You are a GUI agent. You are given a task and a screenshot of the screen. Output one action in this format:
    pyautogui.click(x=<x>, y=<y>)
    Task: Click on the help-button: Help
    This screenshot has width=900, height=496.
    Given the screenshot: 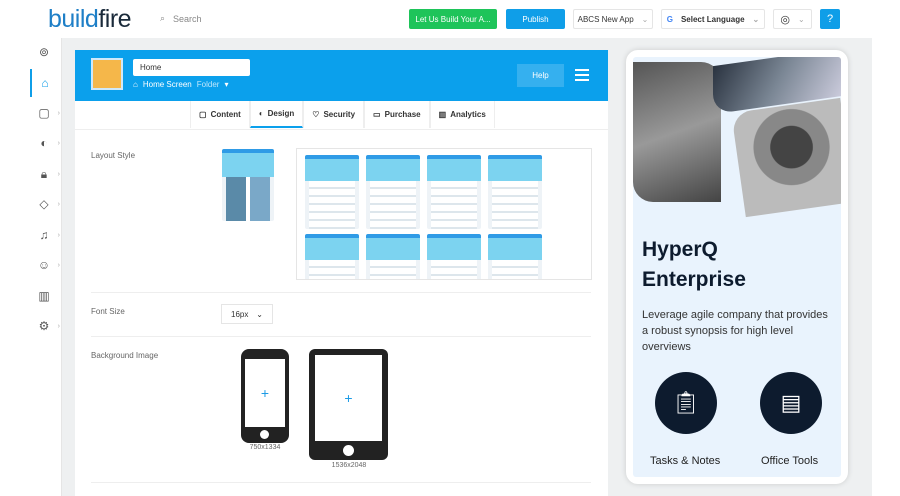 What is the action you would take?
    pyautogui.click(x=540, y=75)
    